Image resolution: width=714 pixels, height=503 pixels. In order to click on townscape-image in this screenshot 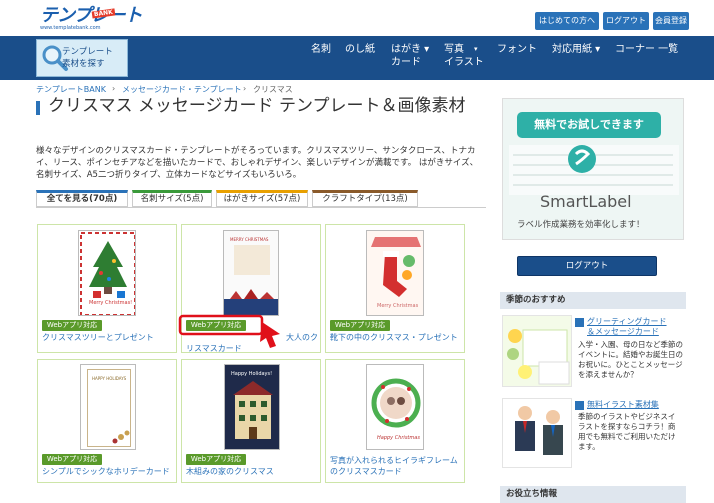, I will do `click(251, 280)`.